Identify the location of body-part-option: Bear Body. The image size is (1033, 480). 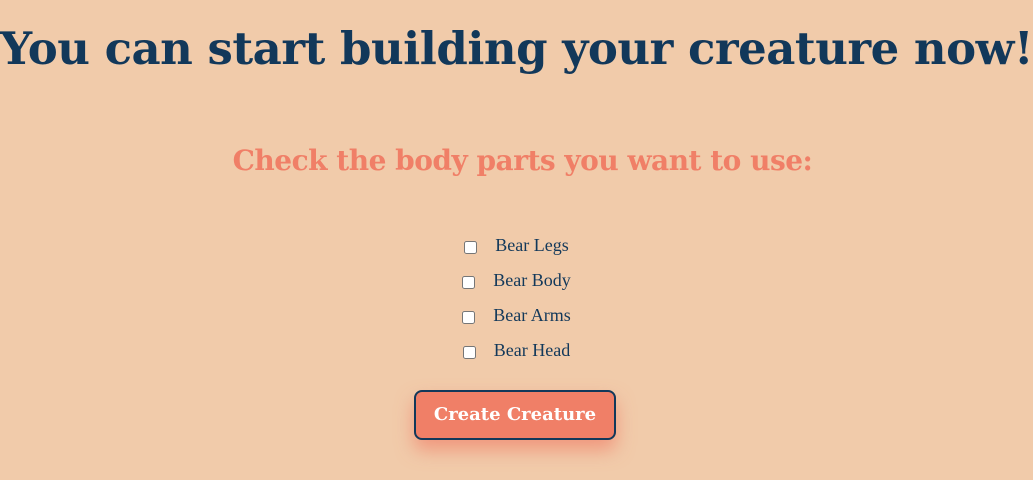
(516, 280).